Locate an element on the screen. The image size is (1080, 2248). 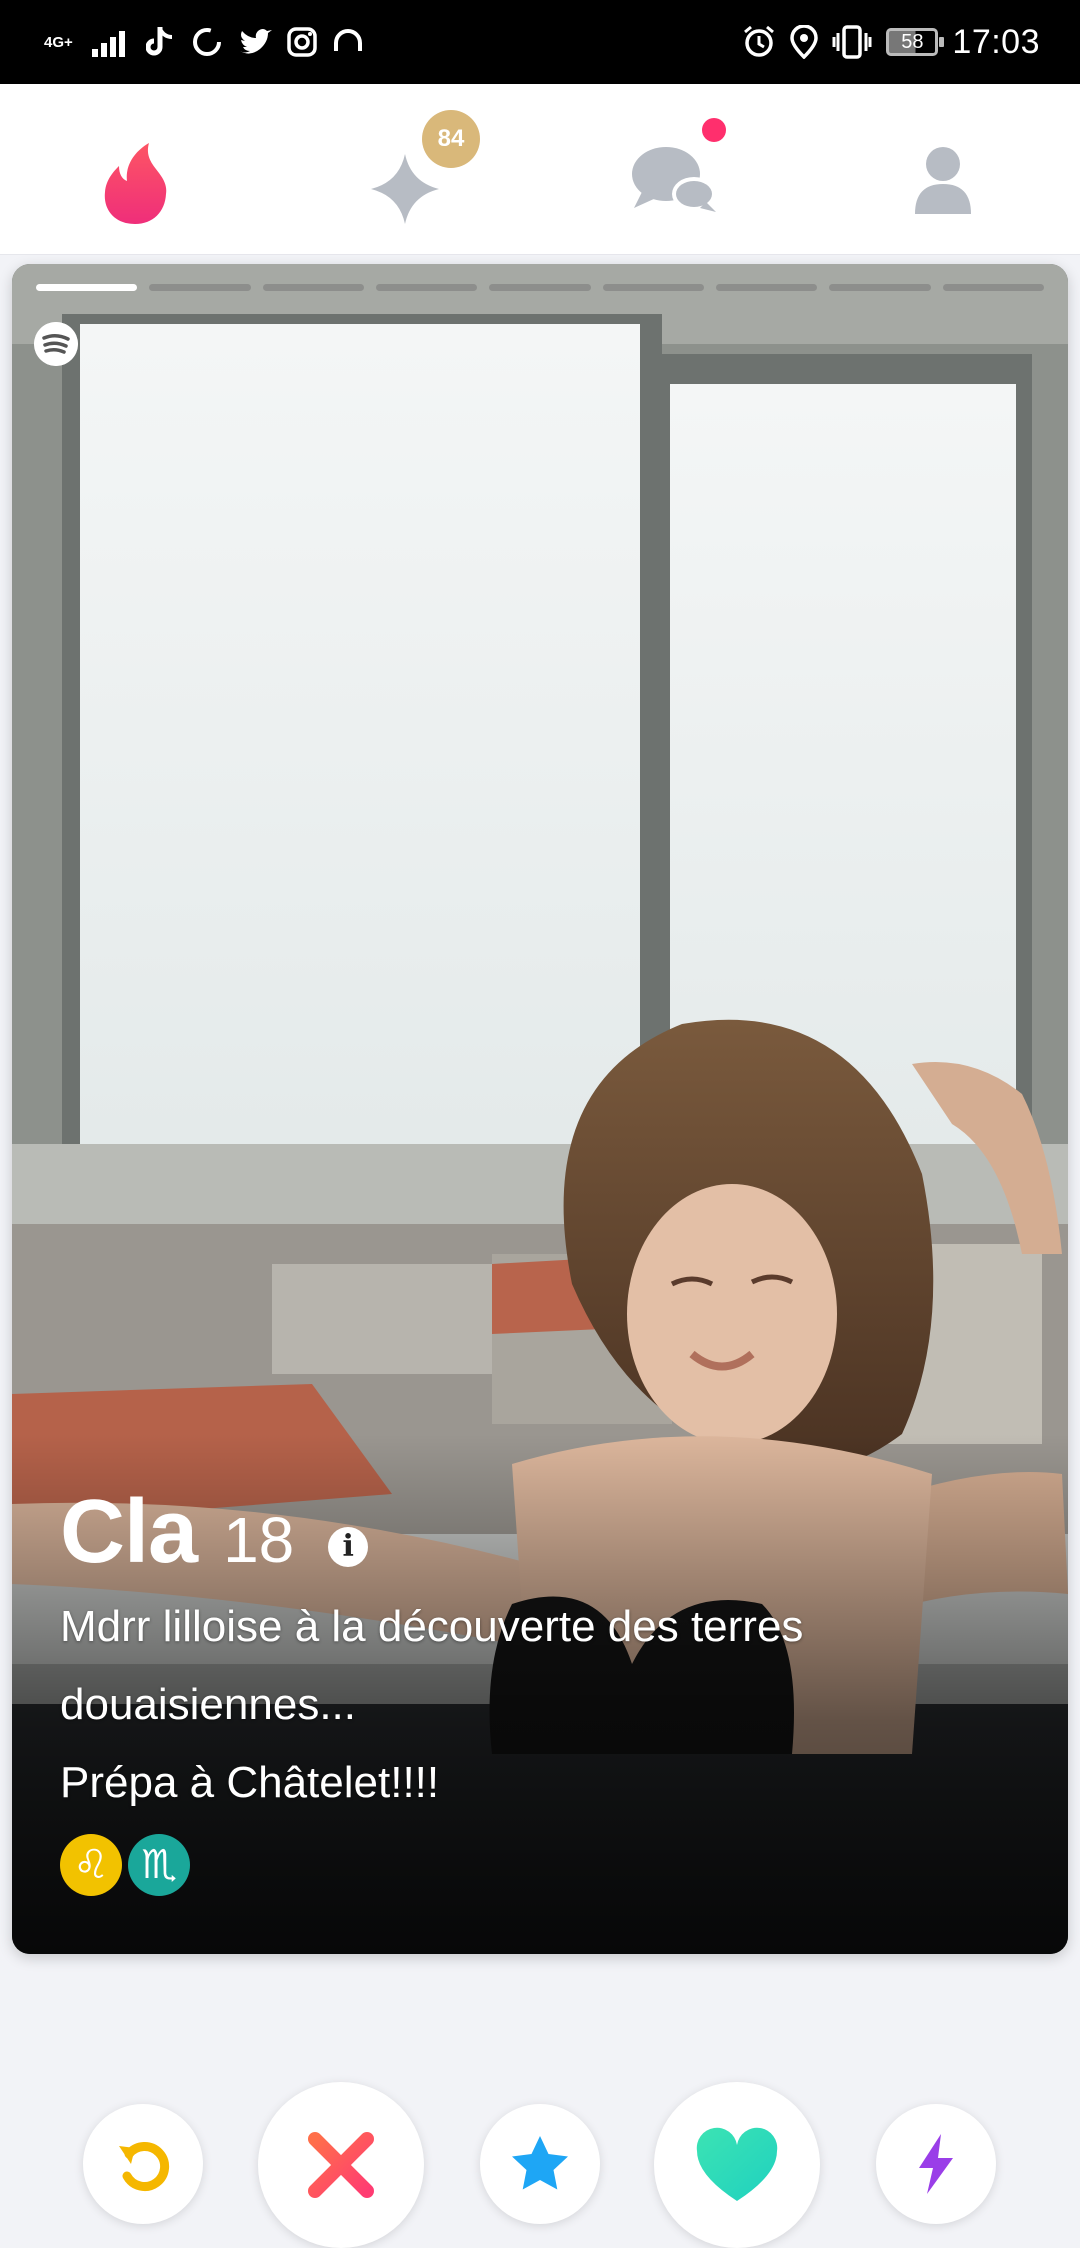
battery-level: 58 is located at coordinates (912, 42).